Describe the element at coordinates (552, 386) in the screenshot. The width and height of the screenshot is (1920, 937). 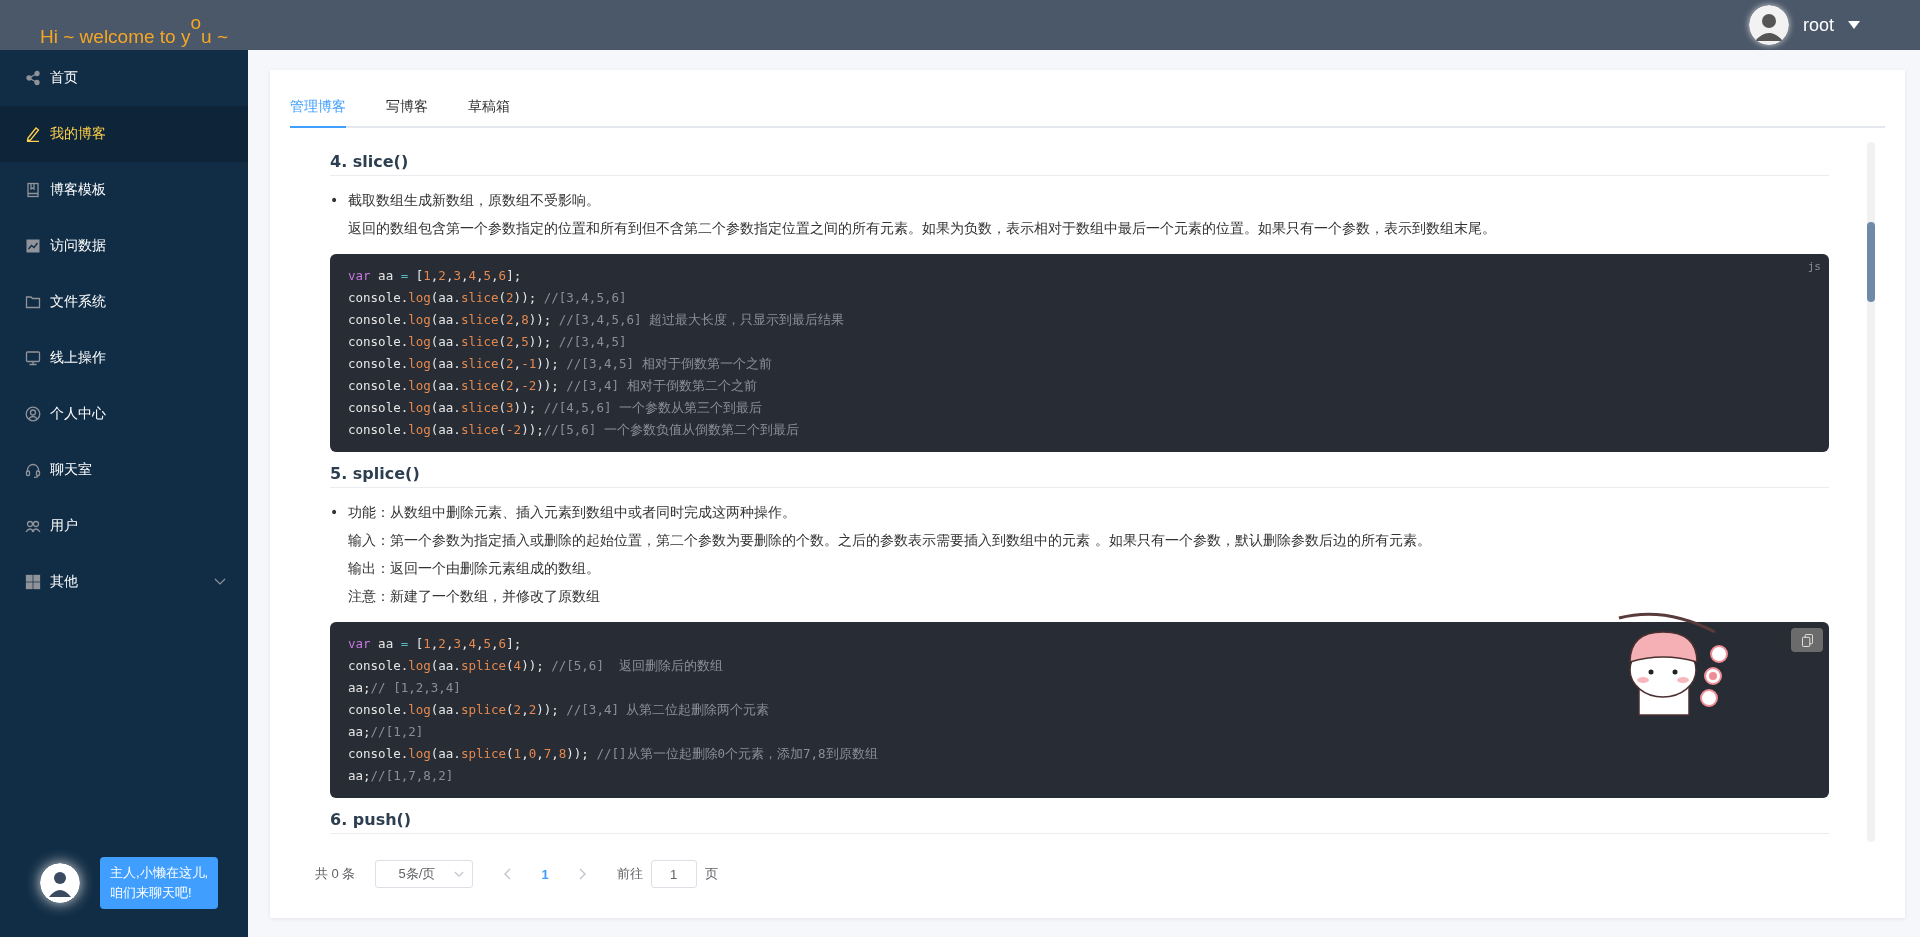
I see `code-line: console.log(aa.slice(2,-2)); //[3,4] 相对于倒数第二个之前` at that location.